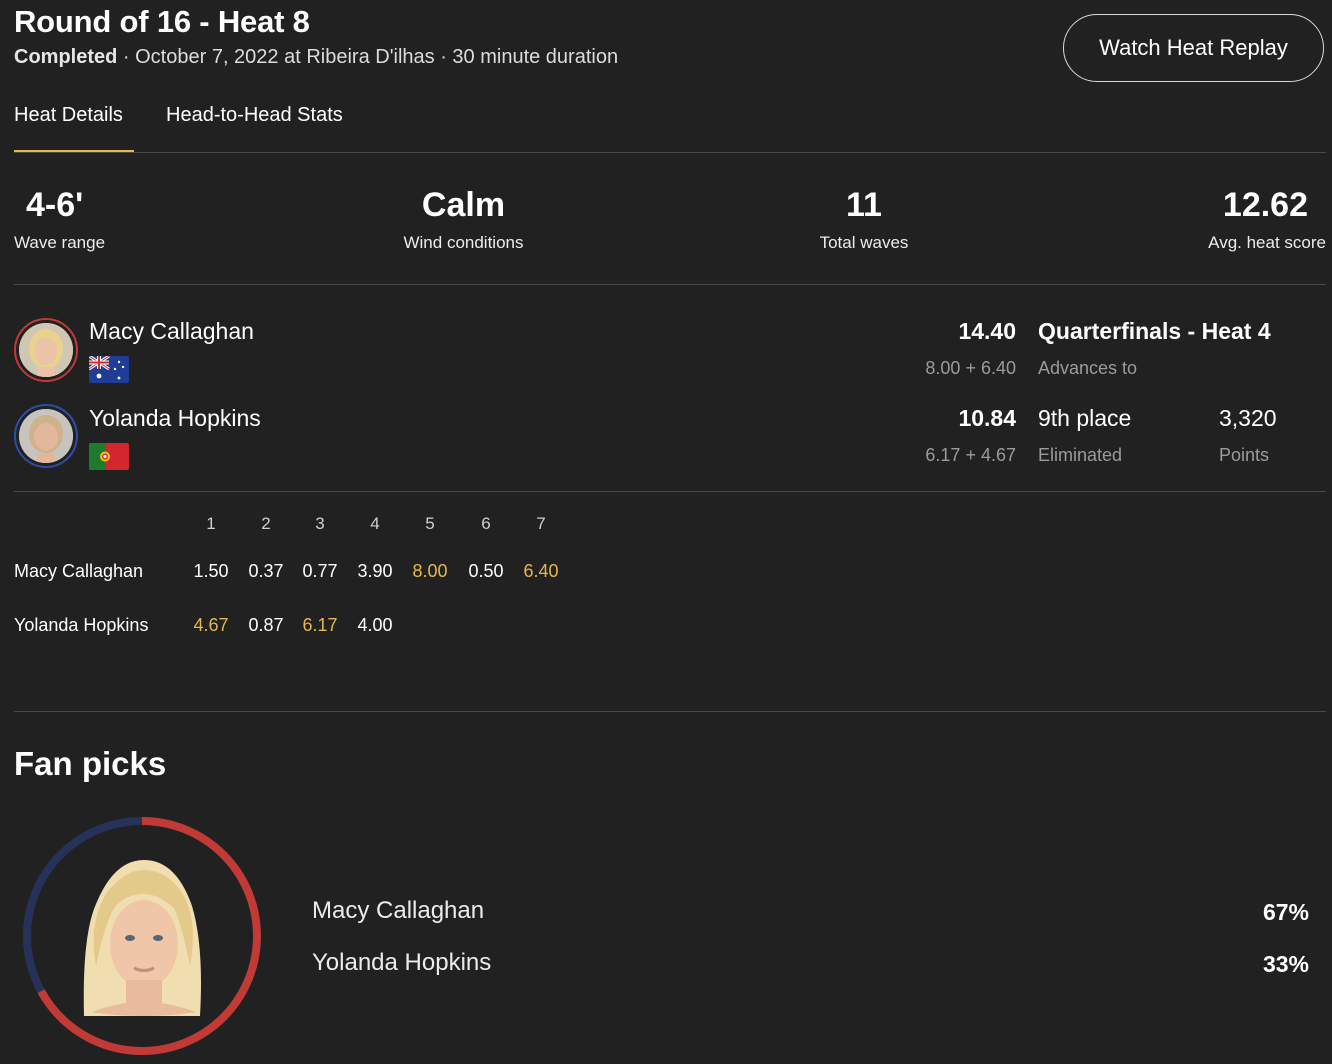 The width and height of the screenshot is (1332, 1064). I want to click on wave-score: 8.00, so click(430, 571).